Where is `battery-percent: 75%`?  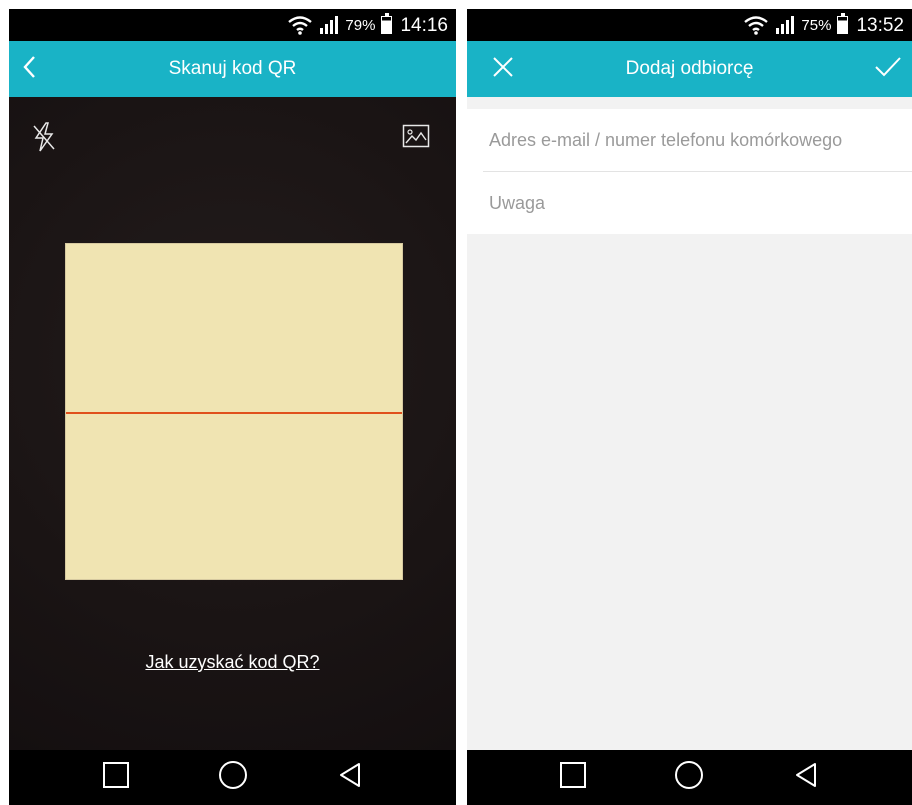 battery-percent: 75% is located at coordinates (816, 25).